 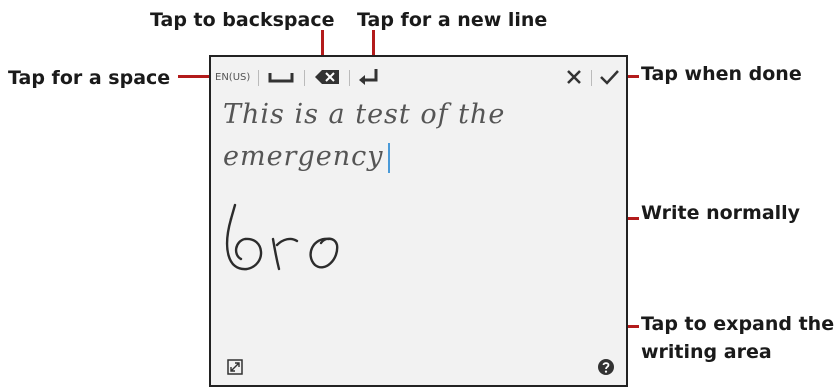 I want to click on enter-icon, so click(x=369, y=77).